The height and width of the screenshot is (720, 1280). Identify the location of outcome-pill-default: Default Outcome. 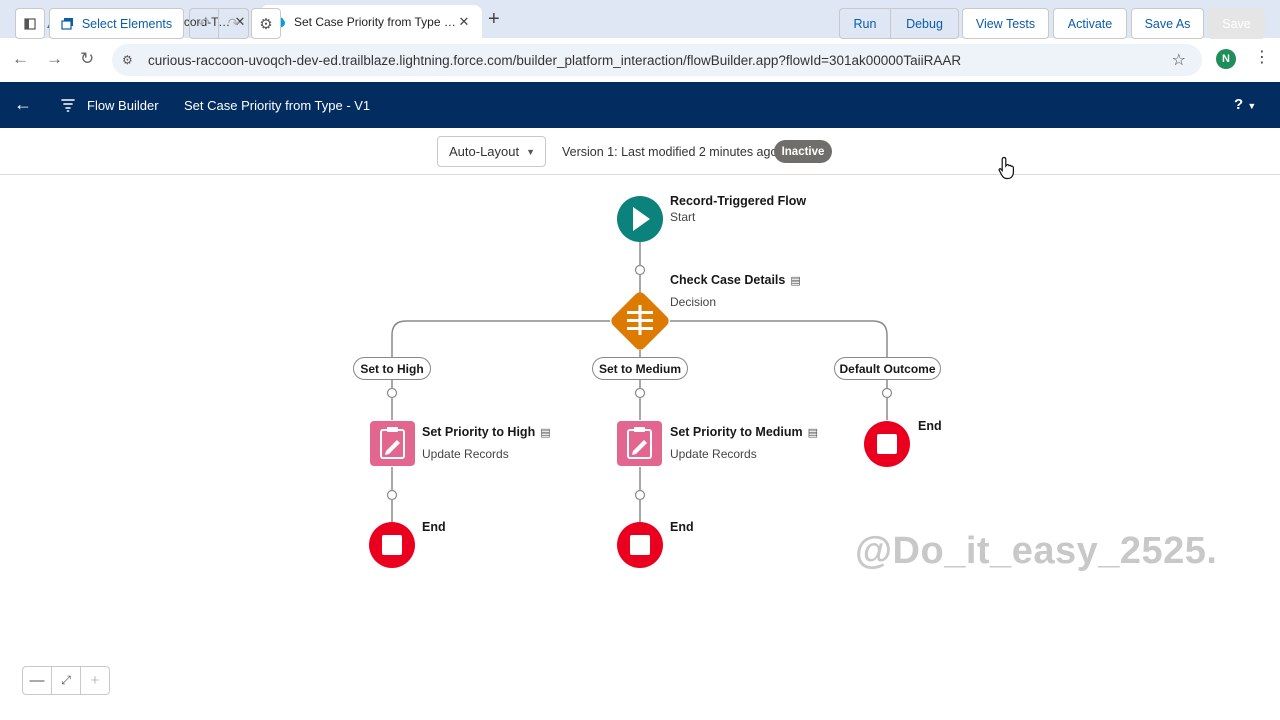
(887, 368).